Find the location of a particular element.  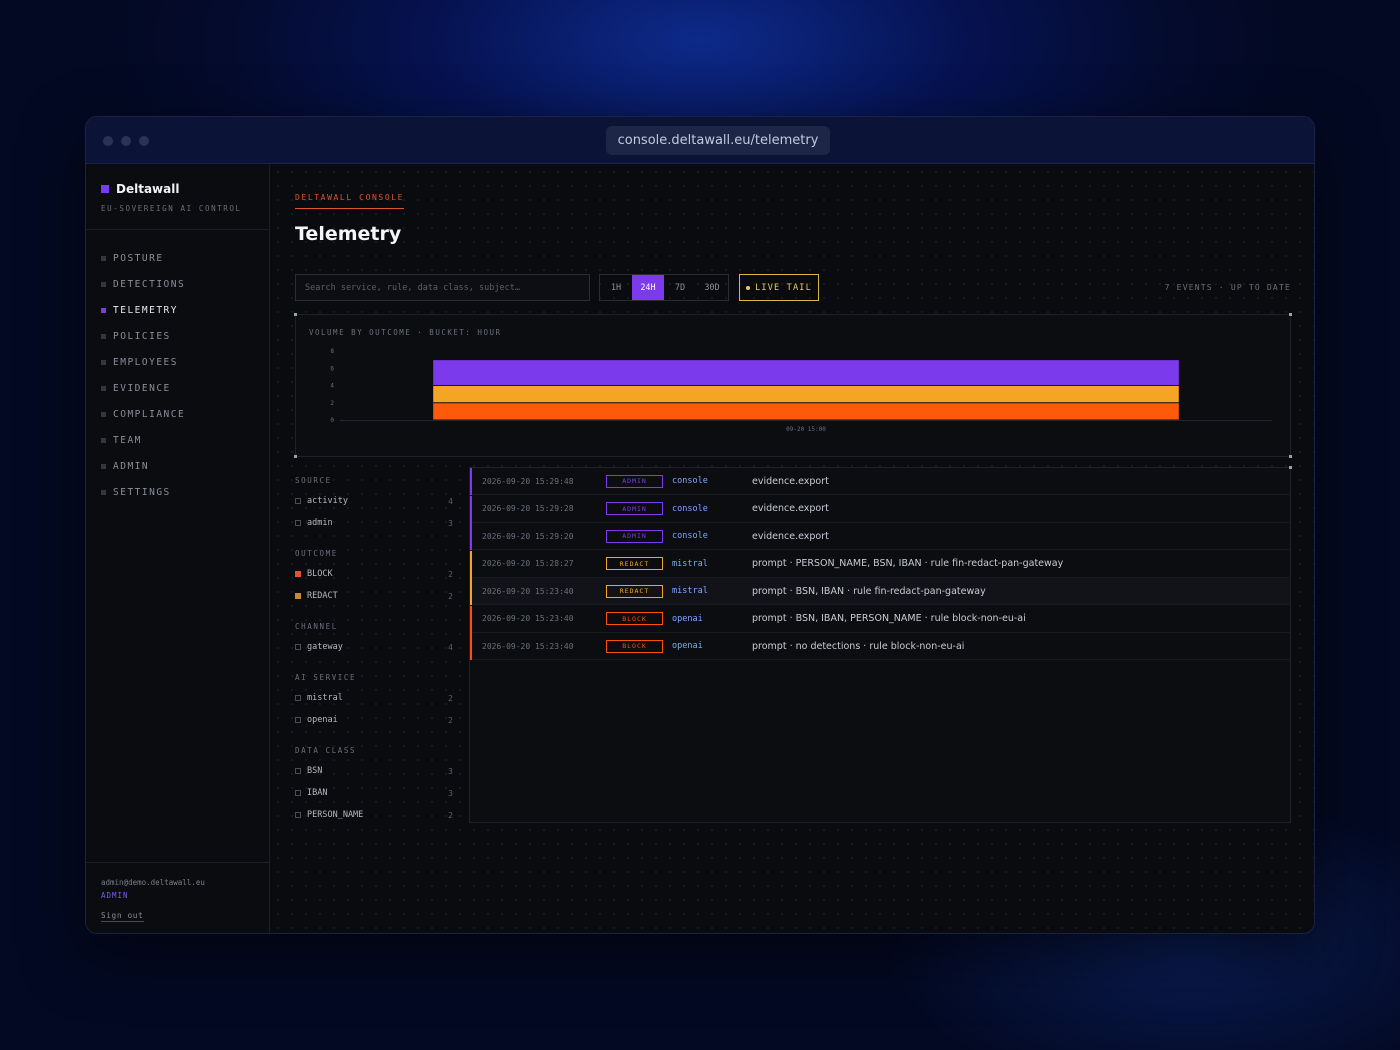

address-bar: console.deltawall.eu/telemetry is located at coordinates (718, 140).